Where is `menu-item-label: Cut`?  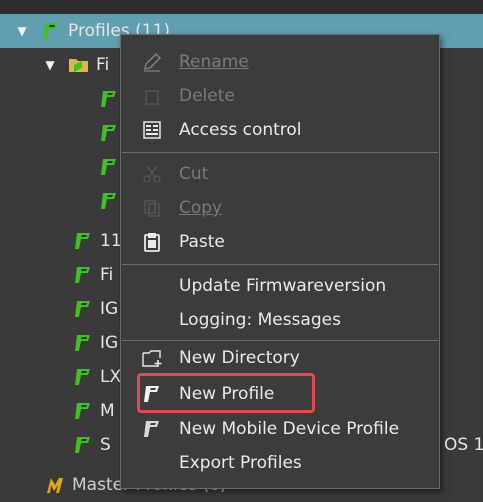 menu-item-label: Cut is located at coordinates (194, 174).